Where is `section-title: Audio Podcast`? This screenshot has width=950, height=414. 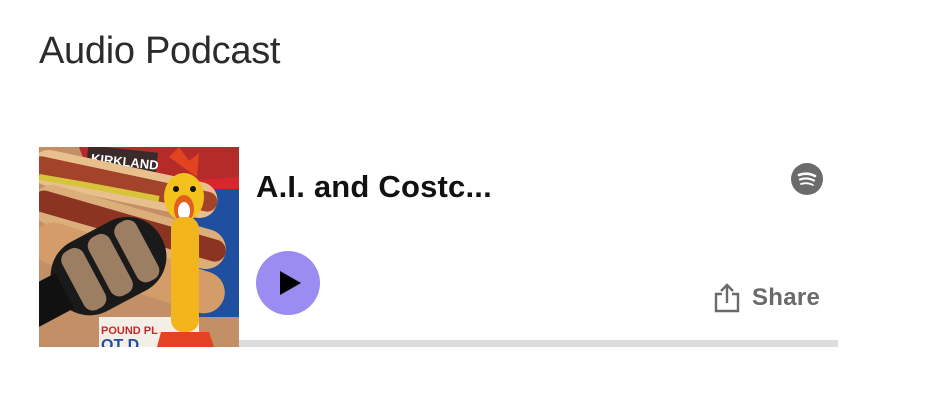
section-title: Audio Podcast is located at coordinates (160, 51).